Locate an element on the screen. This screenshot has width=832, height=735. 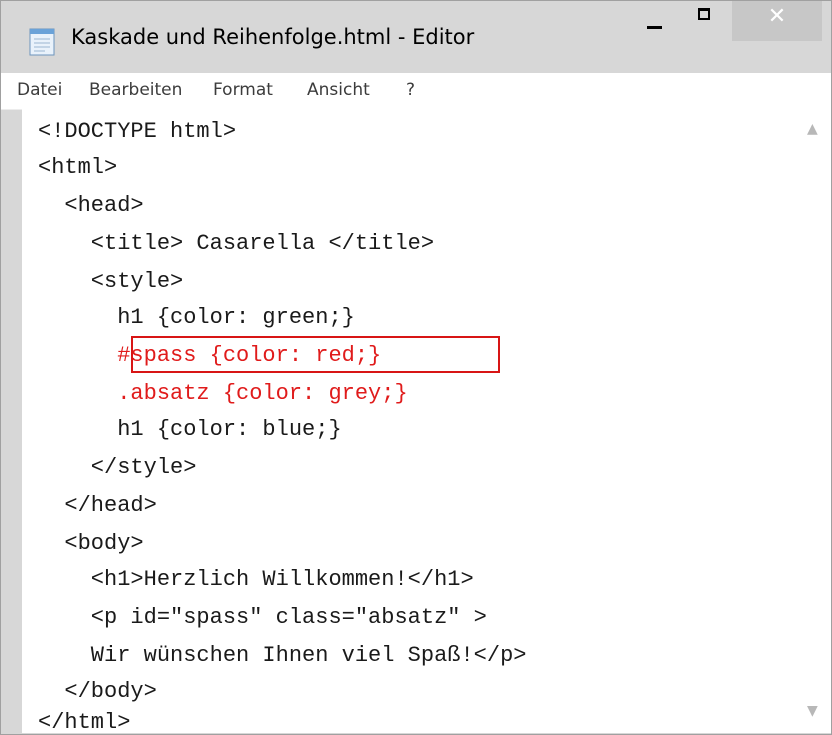
minimize-button is located at coordinates (655, 21).